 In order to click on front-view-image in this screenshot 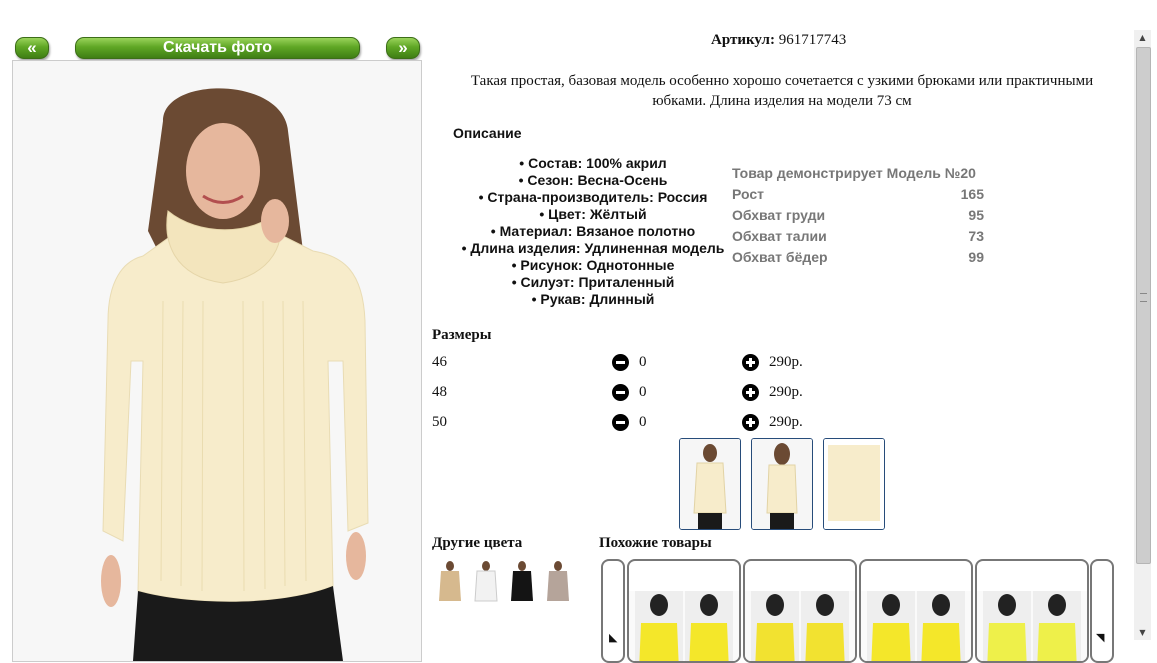, I will do `click(710, 484)`.